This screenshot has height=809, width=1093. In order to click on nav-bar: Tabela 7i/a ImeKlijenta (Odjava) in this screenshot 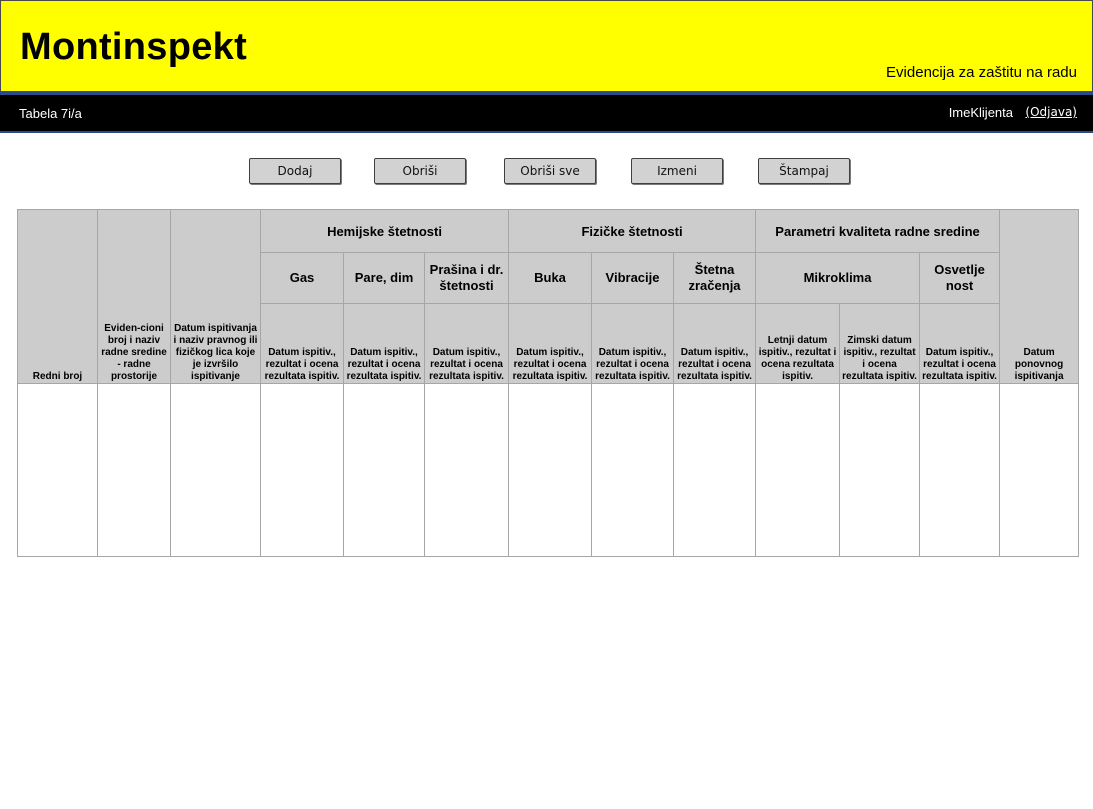, I will do `click(546, 112)`.